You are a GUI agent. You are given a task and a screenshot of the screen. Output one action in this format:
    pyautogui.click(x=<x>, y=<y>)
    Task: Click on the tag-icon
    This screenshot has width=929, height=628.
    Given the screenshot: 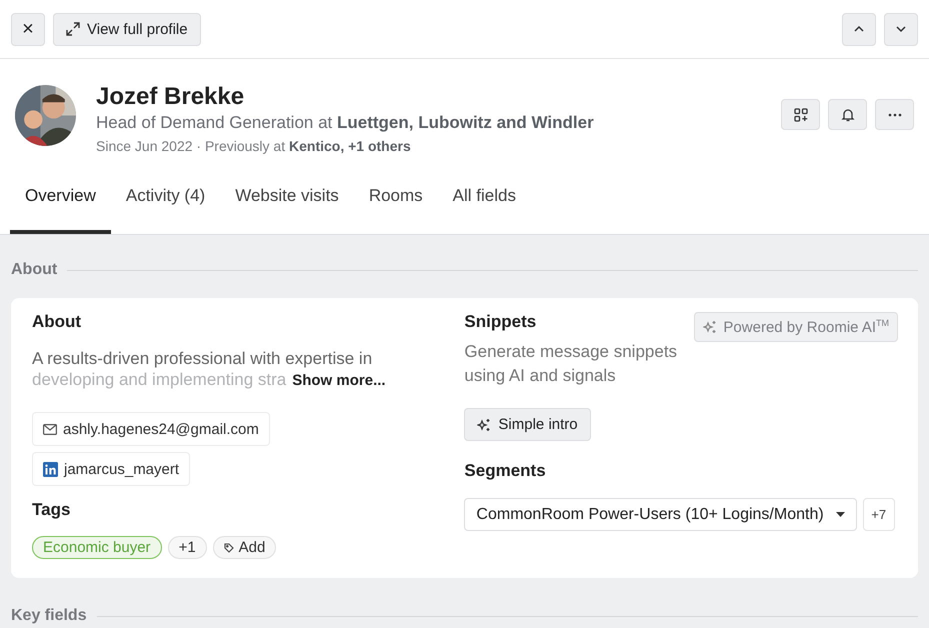 What is the action you would take?
    pyautogui.click(x=229, y=547)
    